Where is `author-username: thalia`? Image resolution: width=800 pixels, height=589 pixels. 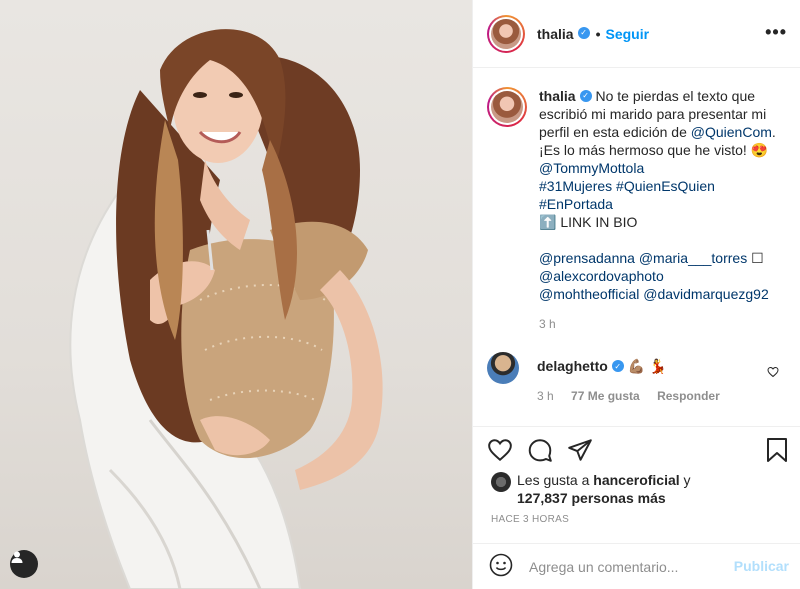 author-username: thalia is located at coordinates (555, 34).